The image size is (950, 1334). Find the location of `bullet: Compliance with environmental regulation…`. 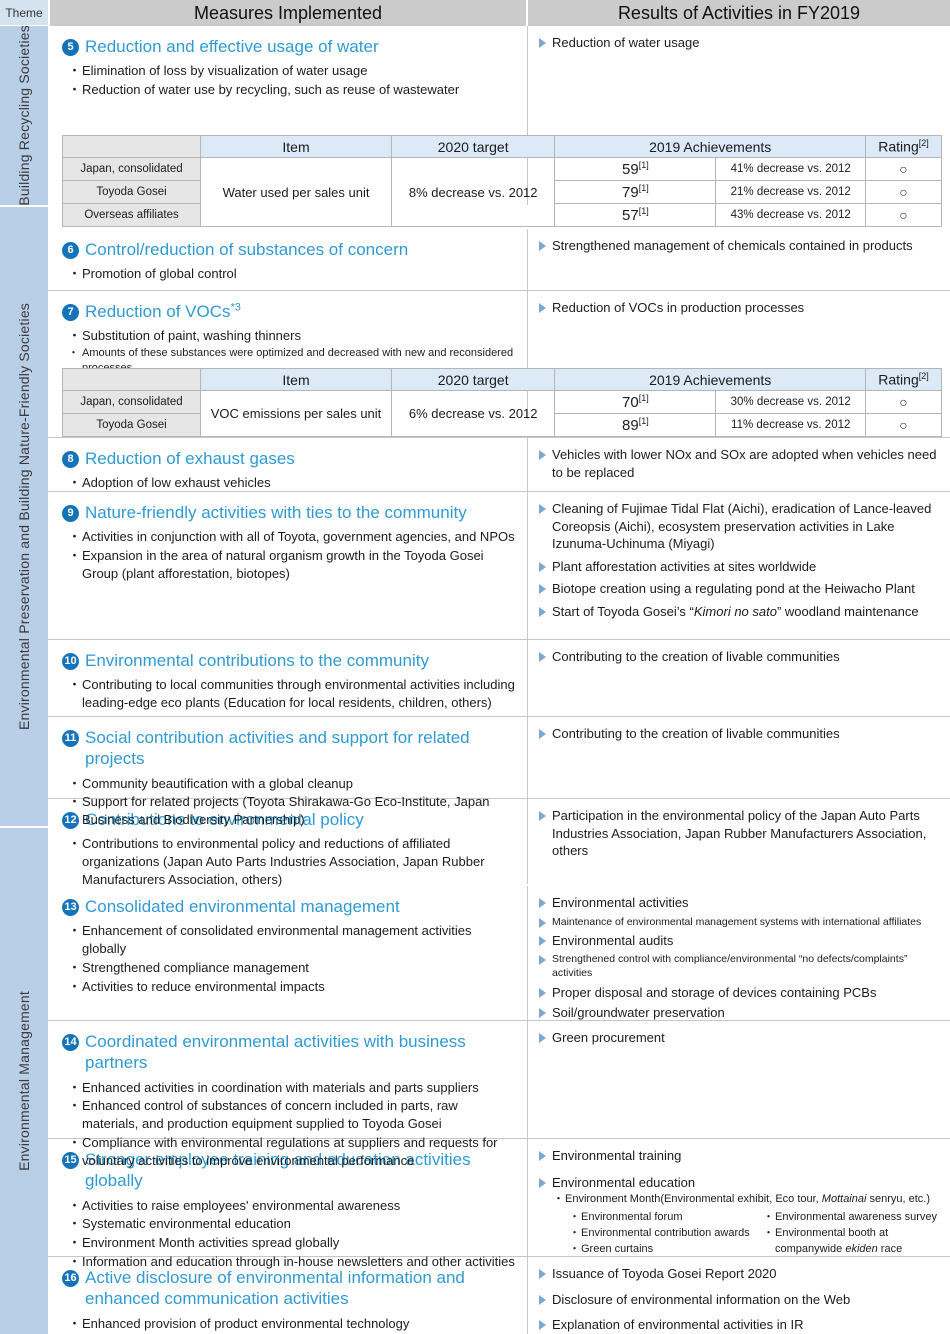

bullet: Compliance with environmental regulation… is located at coordinates (292, 1152).